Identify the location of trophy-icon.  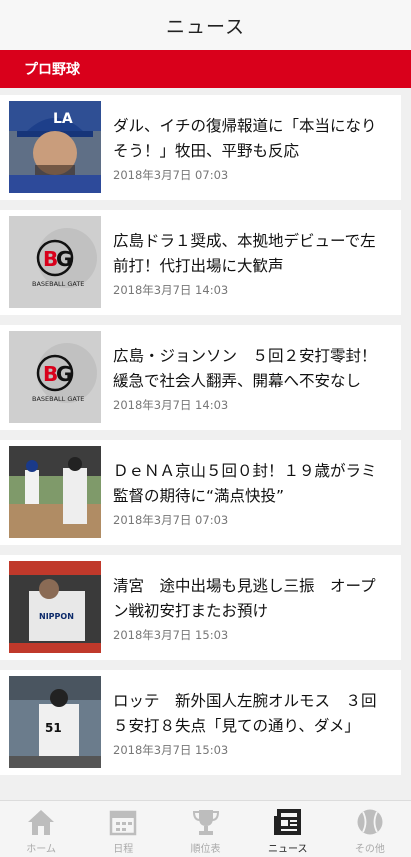
(206, 822).